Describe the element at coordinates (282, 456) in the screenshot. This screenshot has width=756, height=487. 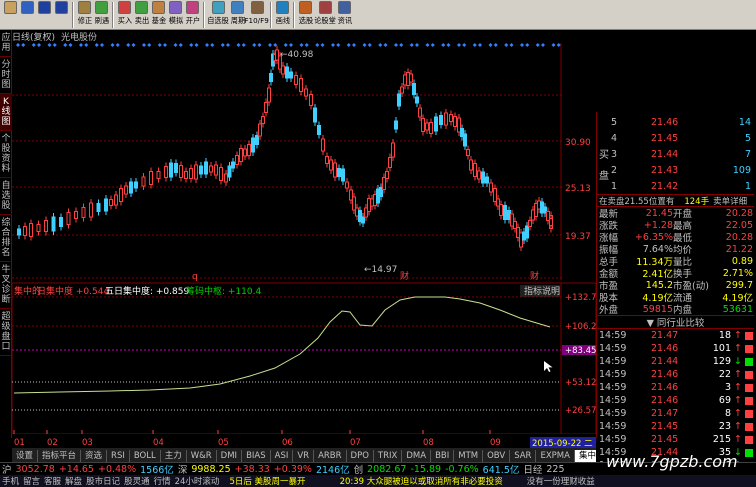
I see `indicator-tab-9: ASI` at that location.